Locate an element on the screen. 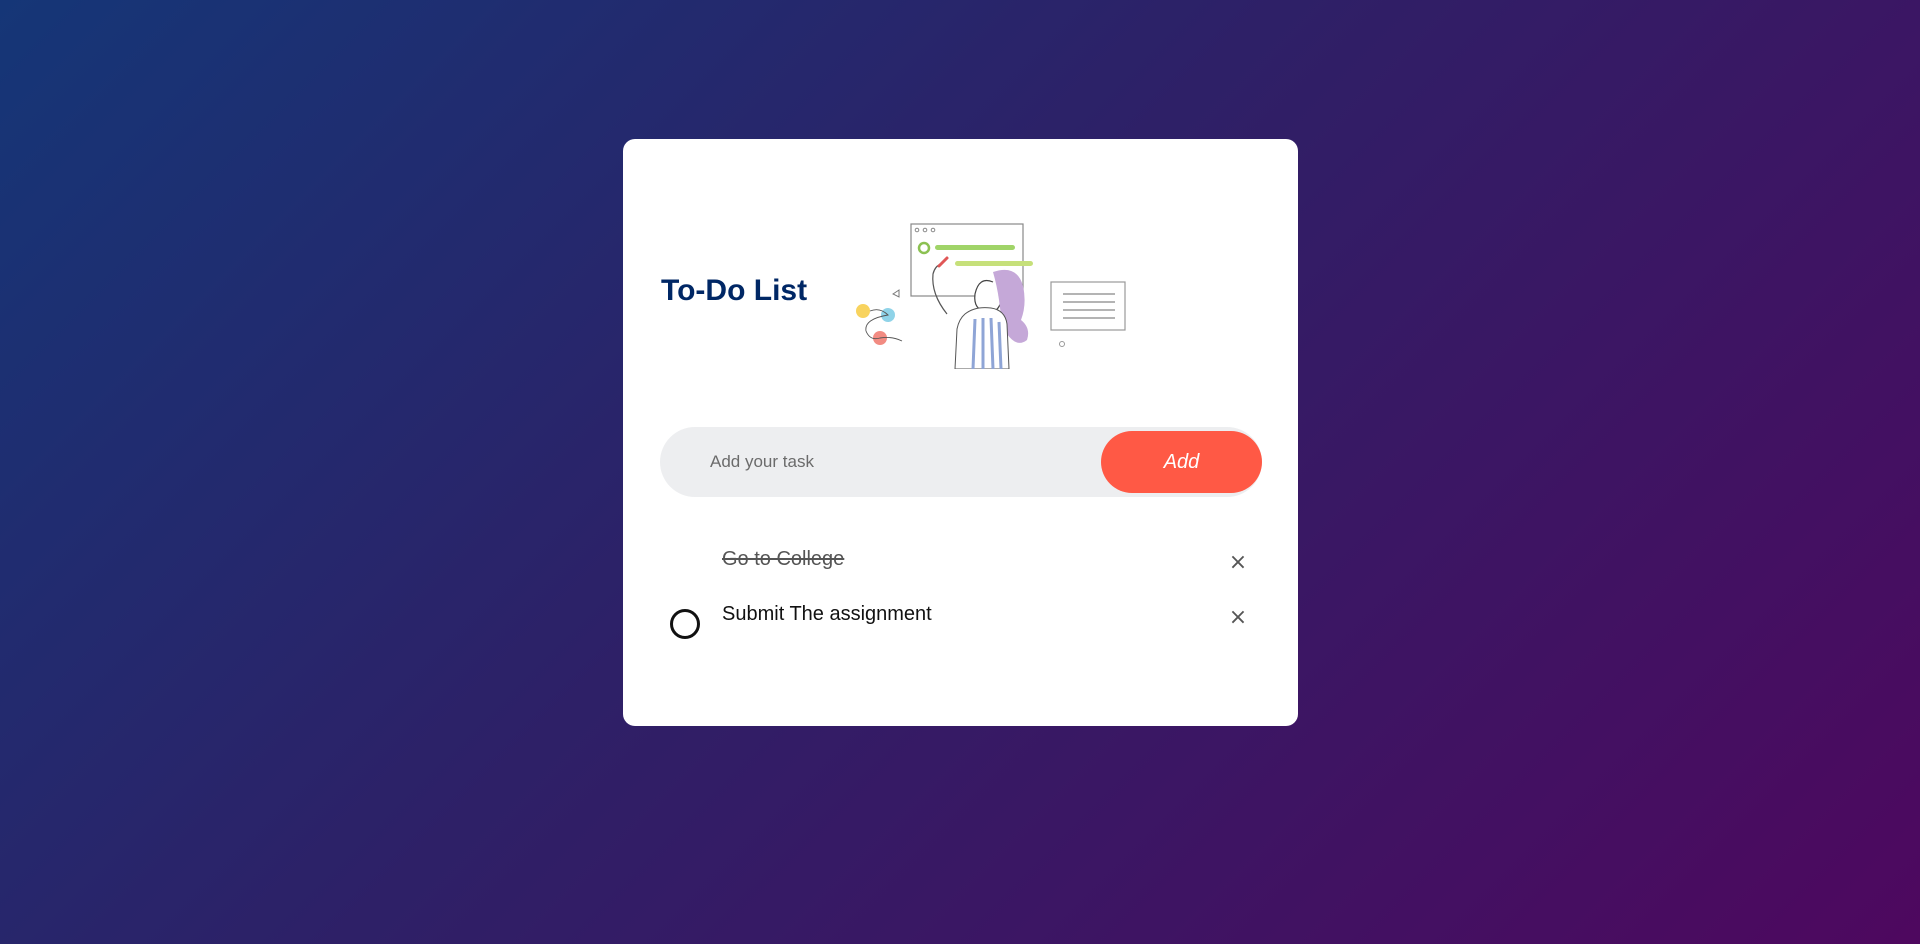 This screenshot has height=944, width=1920. page-title: To-Do List is located at coordinates (734, 290).